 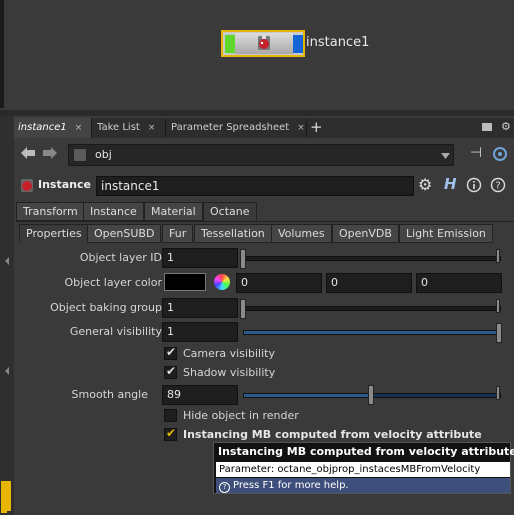 I want to click on smooth-angle-field: 89, so click(x=200, y=395).